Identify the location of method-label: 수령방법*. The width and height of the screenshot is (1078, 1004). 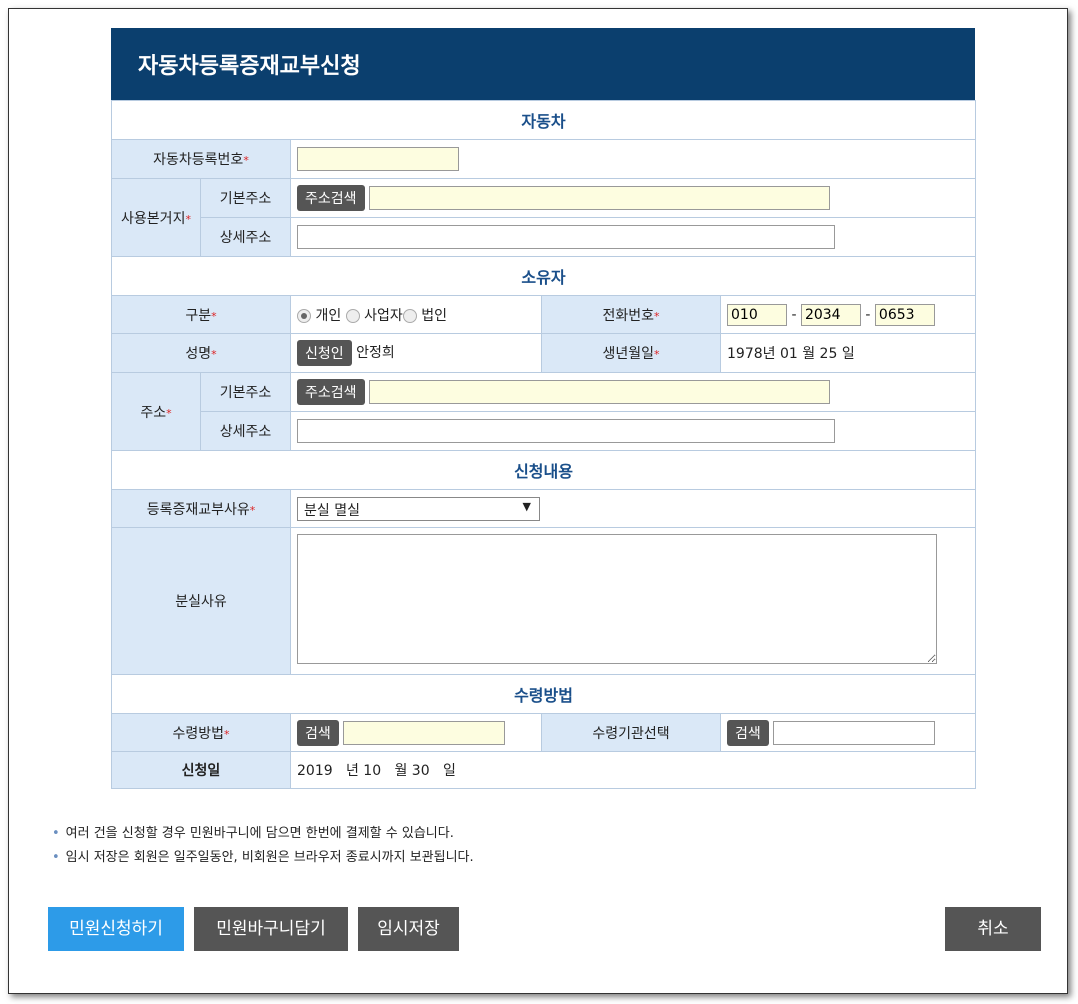
(201, 732).